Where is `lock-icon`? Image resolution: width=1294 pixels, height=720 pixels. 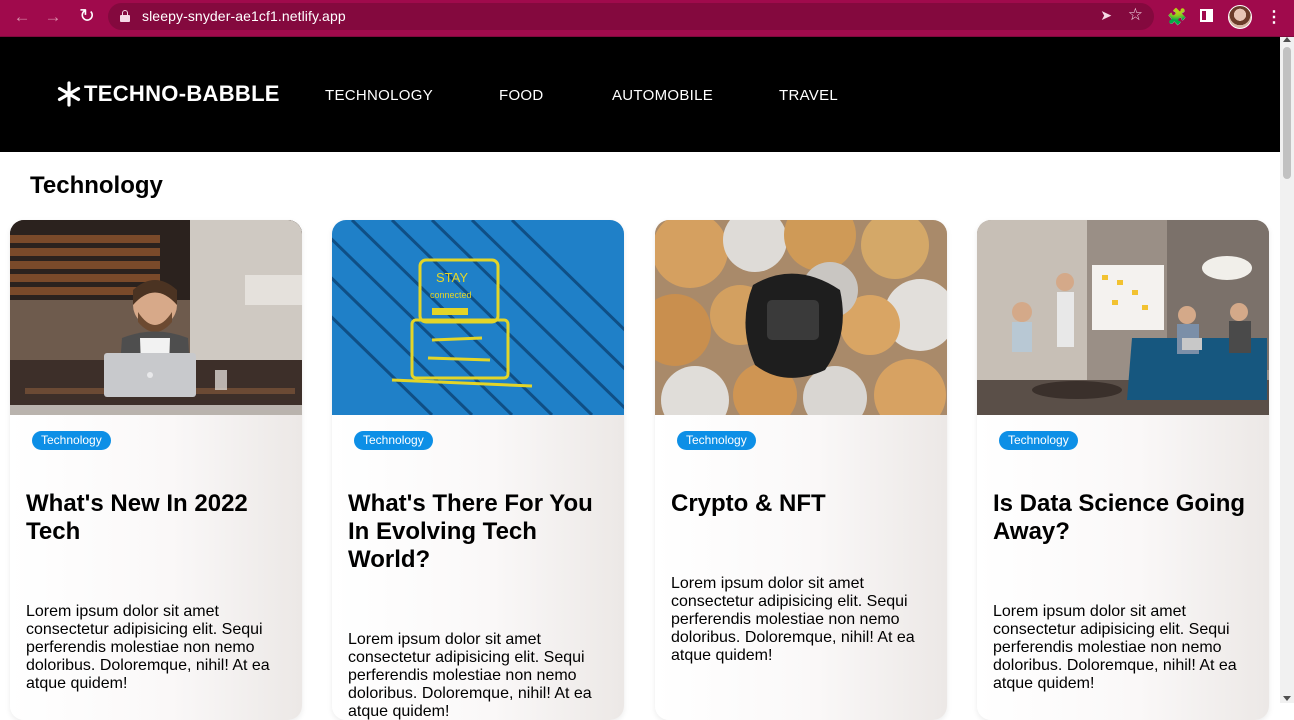
lock-icon is located at coordinates (125, 16).